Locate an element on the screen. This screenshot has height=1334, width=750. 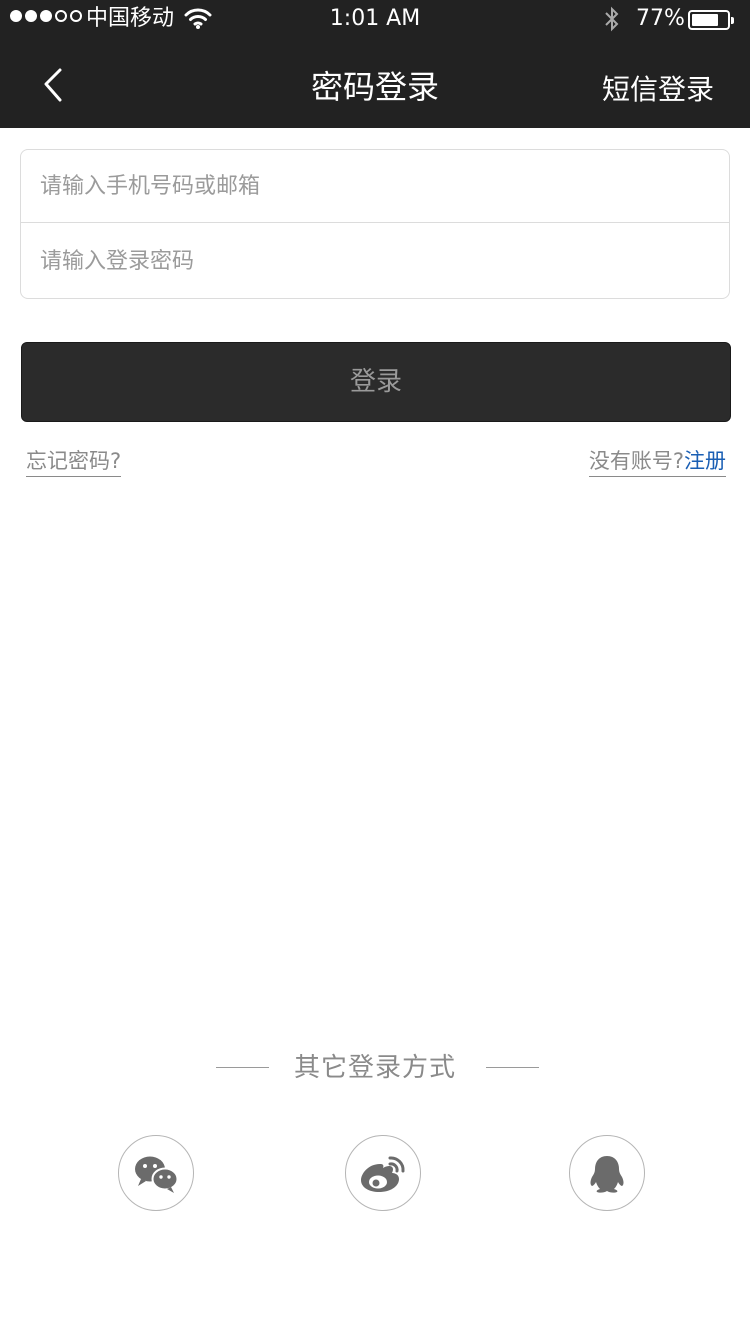
wechat-login-button is located at coordinates (156, 1173).